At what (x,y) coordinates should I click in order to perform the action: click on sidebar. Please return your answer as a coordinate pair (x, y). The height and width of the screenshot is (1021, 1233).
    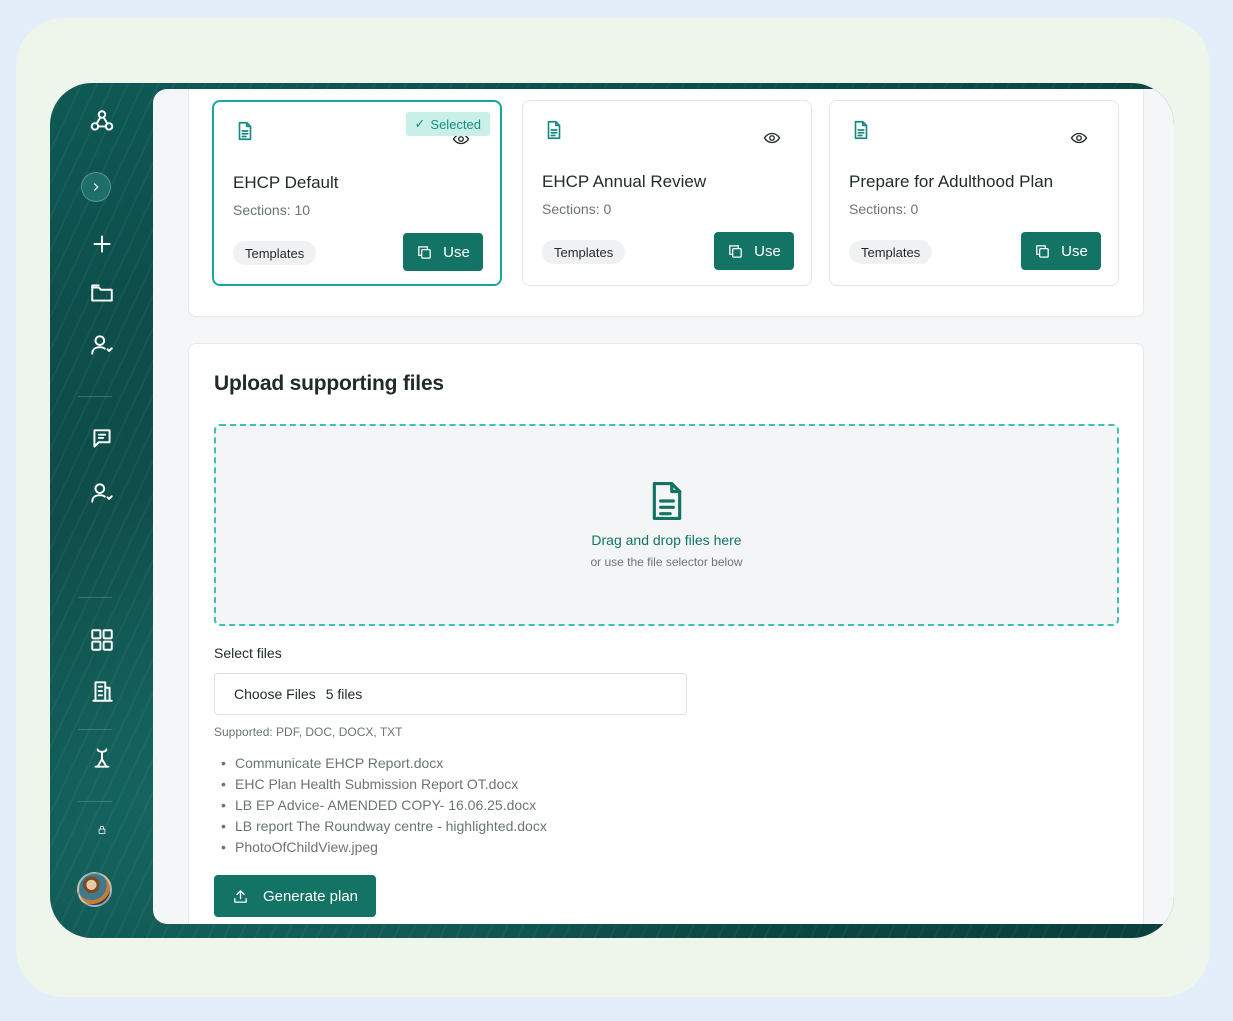
    Looking at the image, I should click on (101, 510).